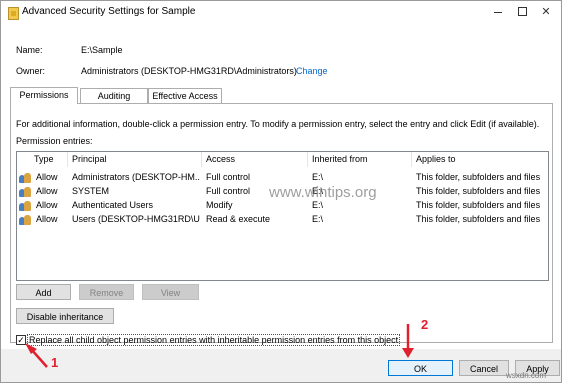 Image resolution: width=562 pixels, height=383 pixels. Describe the element at coordinates (55, 362) in the screenshot. I see `step-1-label: 1` at that location.